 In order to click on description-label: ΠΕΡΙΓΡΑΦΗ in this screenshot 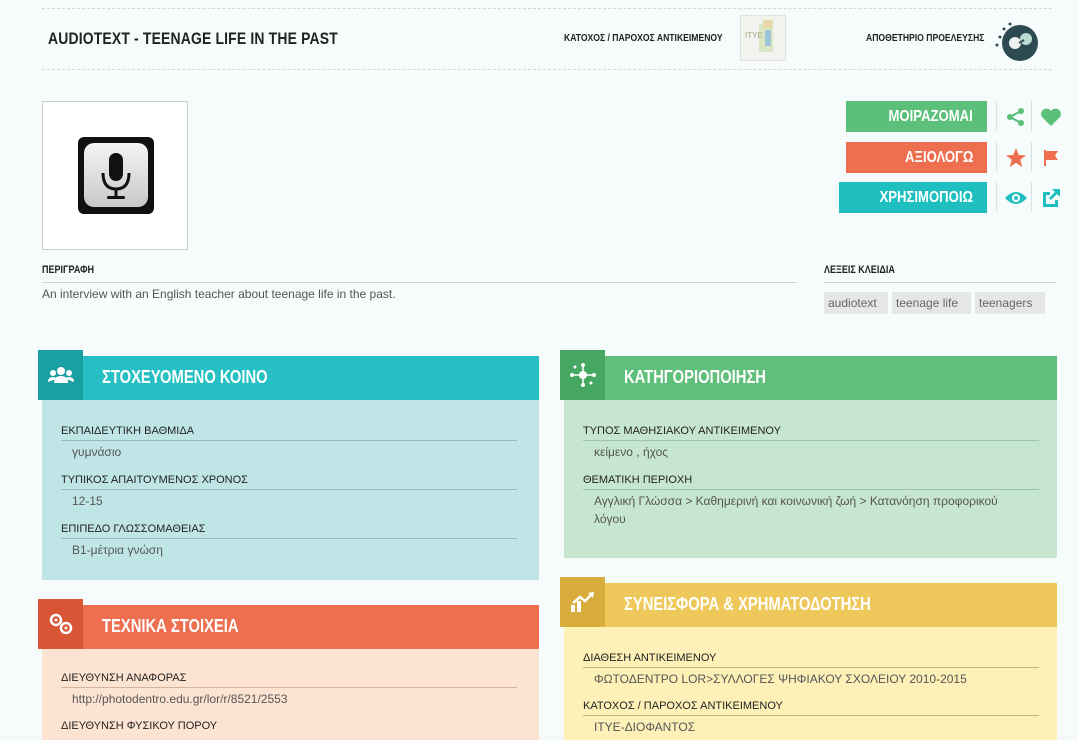, I will do `click(73, 270)`.